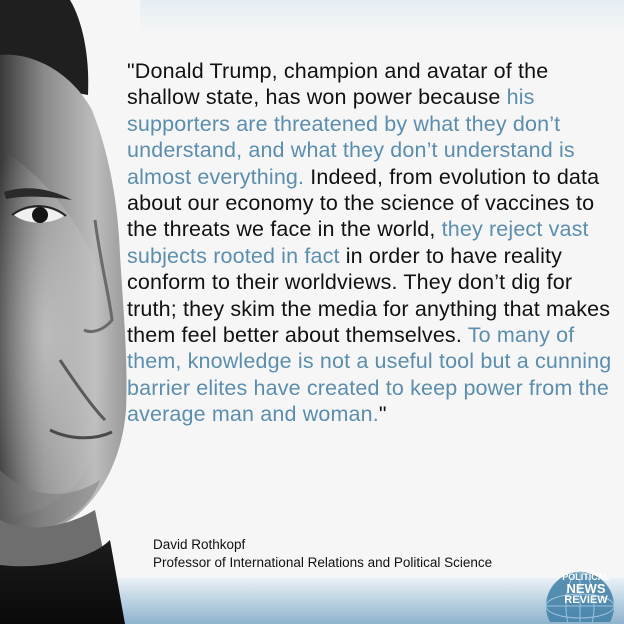  I want to click on political-news-review-logo: POLITICAL NEWS REVIEW, so click(574, 594).